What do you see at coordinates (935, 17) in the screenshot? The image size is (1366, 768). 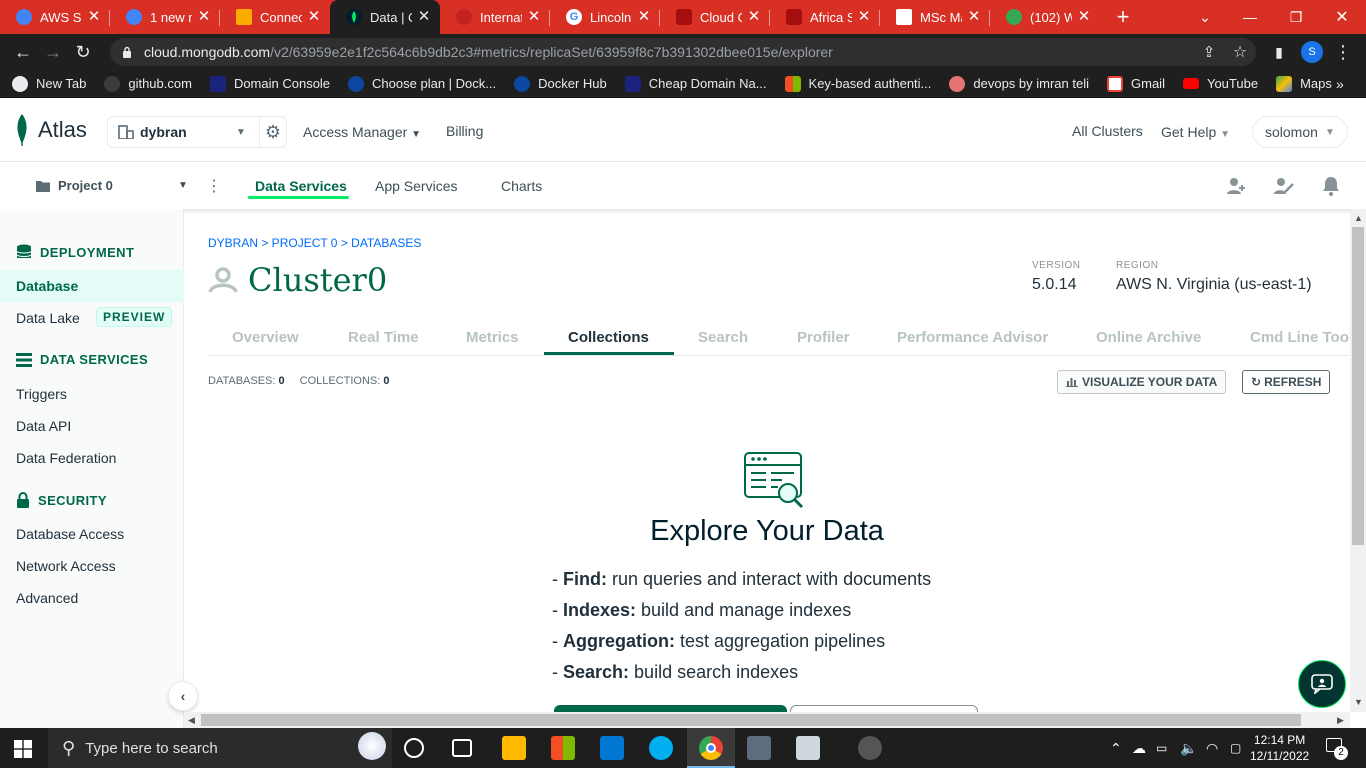 I see `browser-tab: MSc Ma ✕` at bounding box center [935, 17].